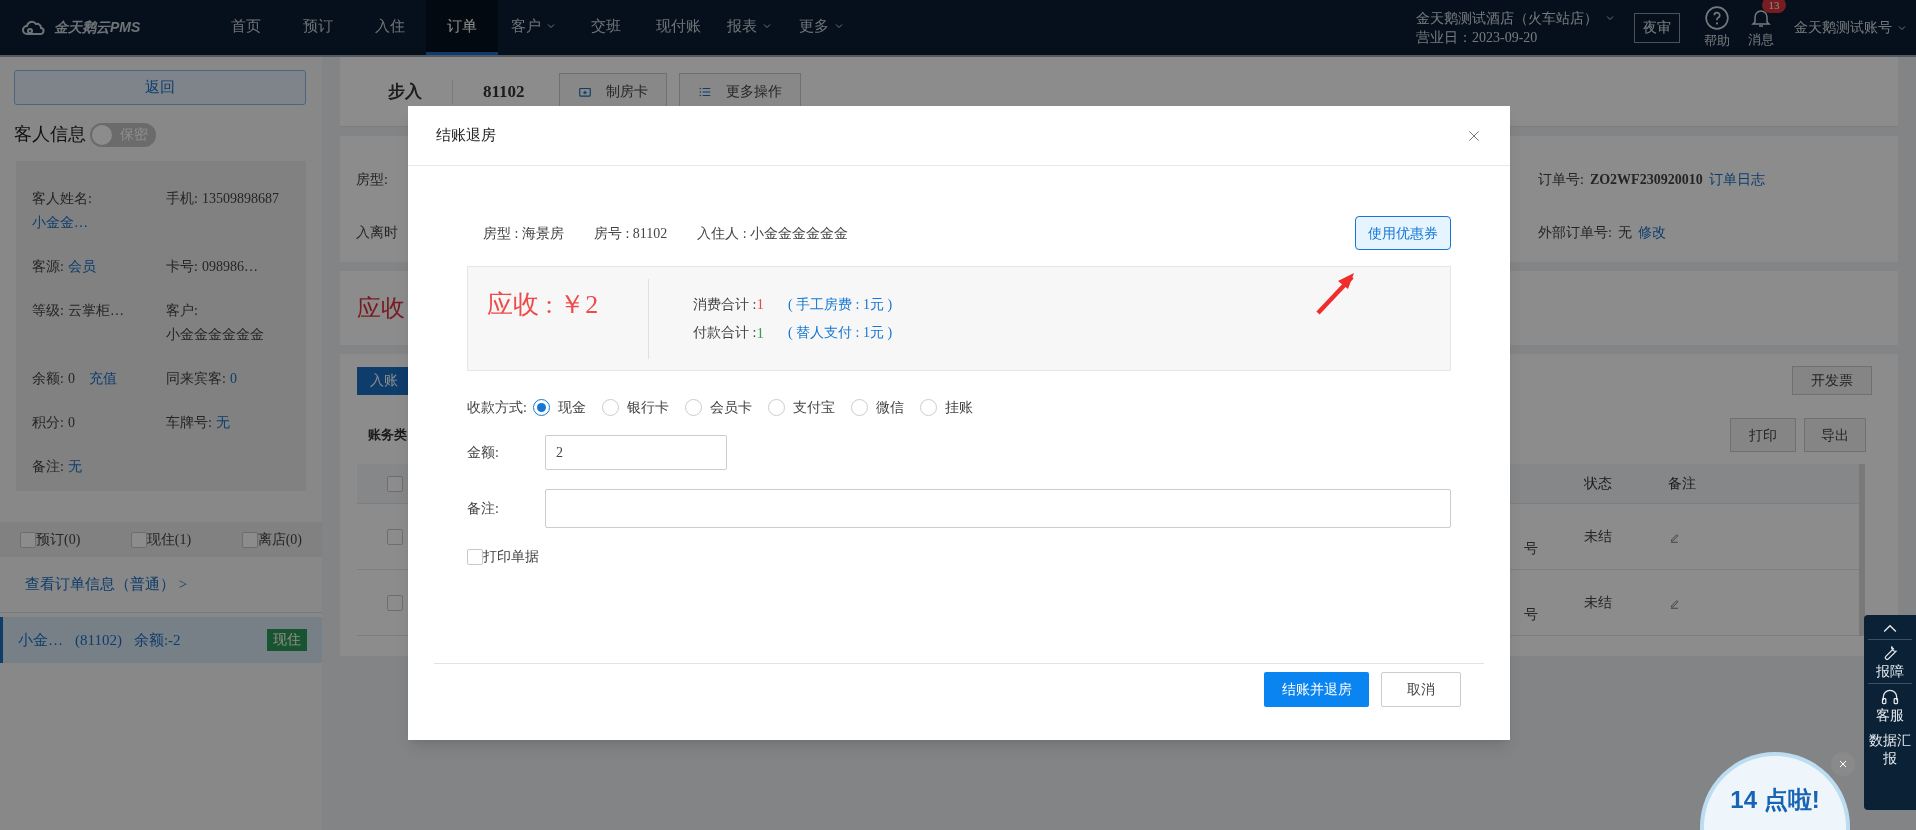  Describe the element at coordinates (718, 407) in the screenshot. I see `radio-option: 会员卡` at that location.